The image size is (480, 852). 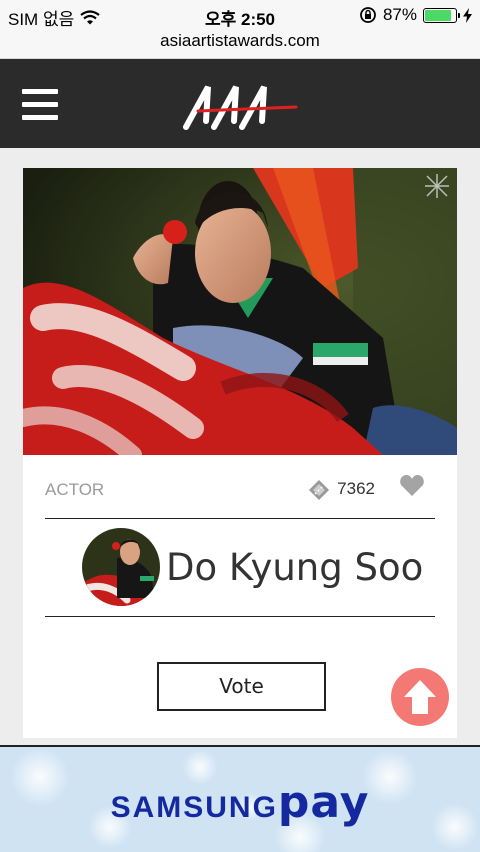 I want to click on vote-count: 7362, so click(x=341, y=489).